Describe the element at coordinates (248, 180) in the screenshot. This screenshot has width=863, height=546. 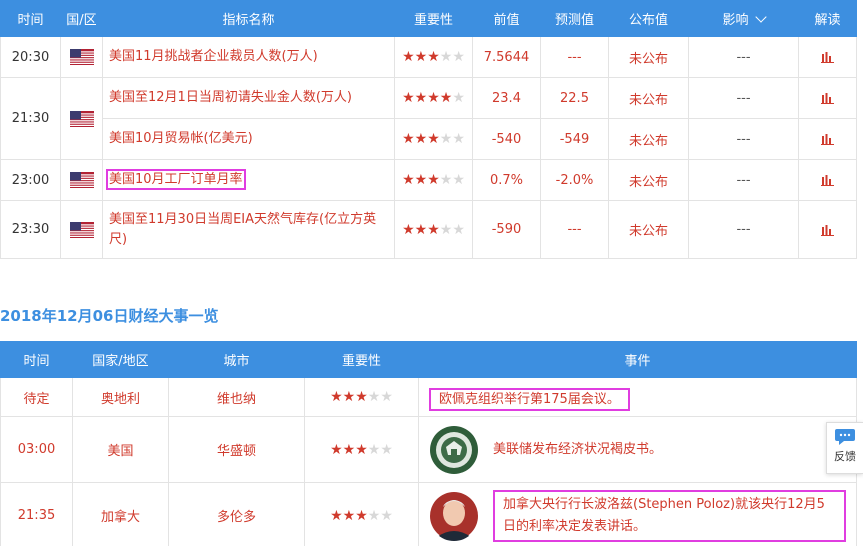
I see `indicator-link: 美国10月工厂订单月率` at that location.